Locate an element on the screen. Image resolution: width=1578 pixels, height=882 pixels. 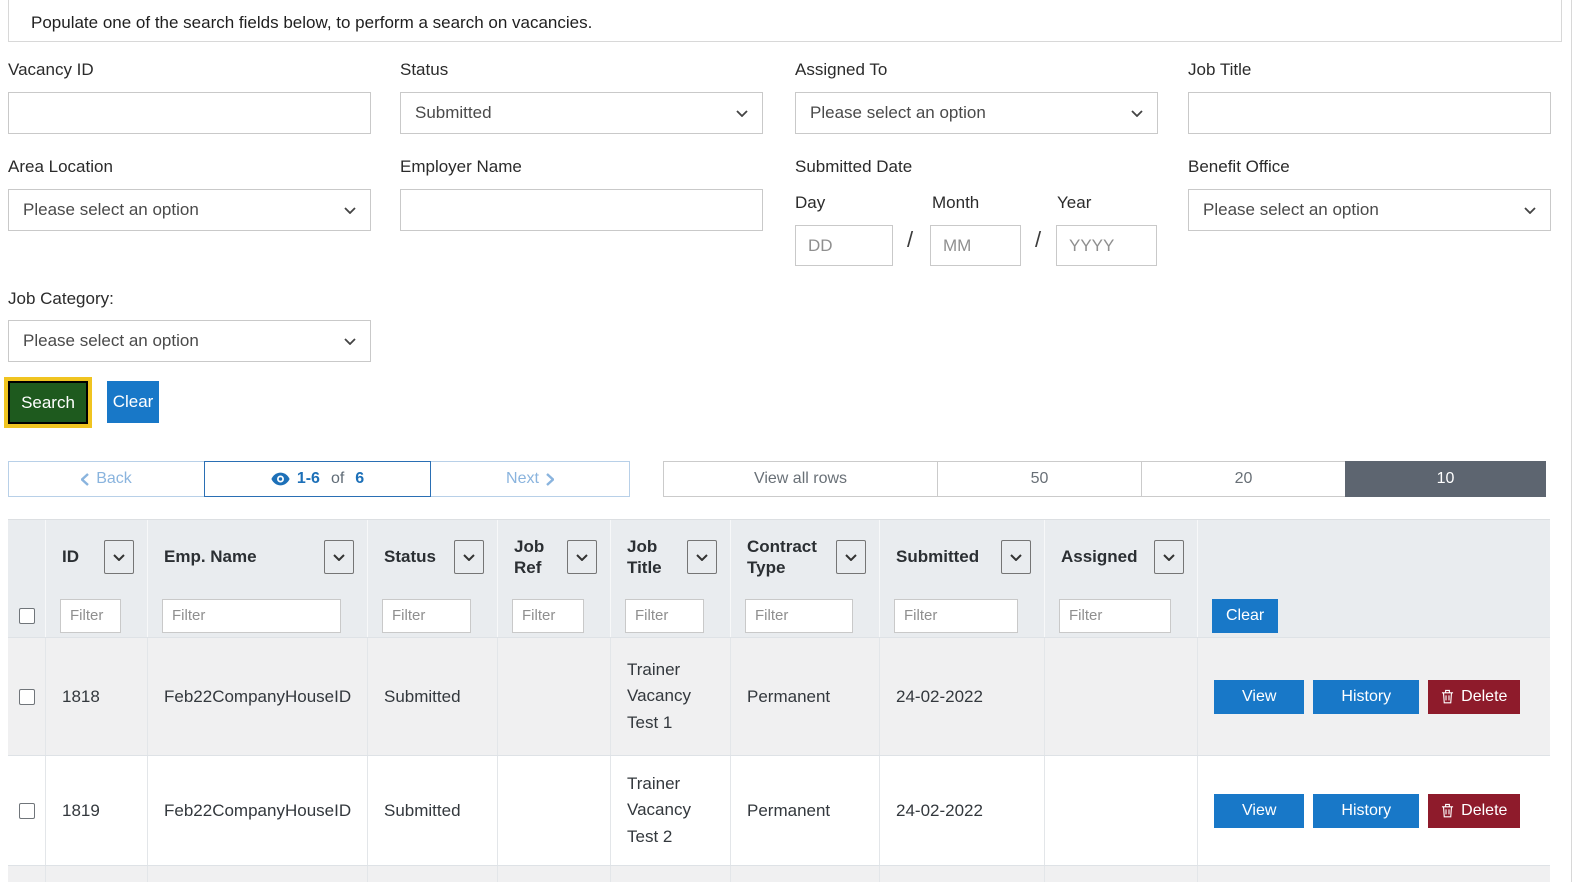
pagination: Back 1-6 of 6 Next is located at coordinates (319, 479).